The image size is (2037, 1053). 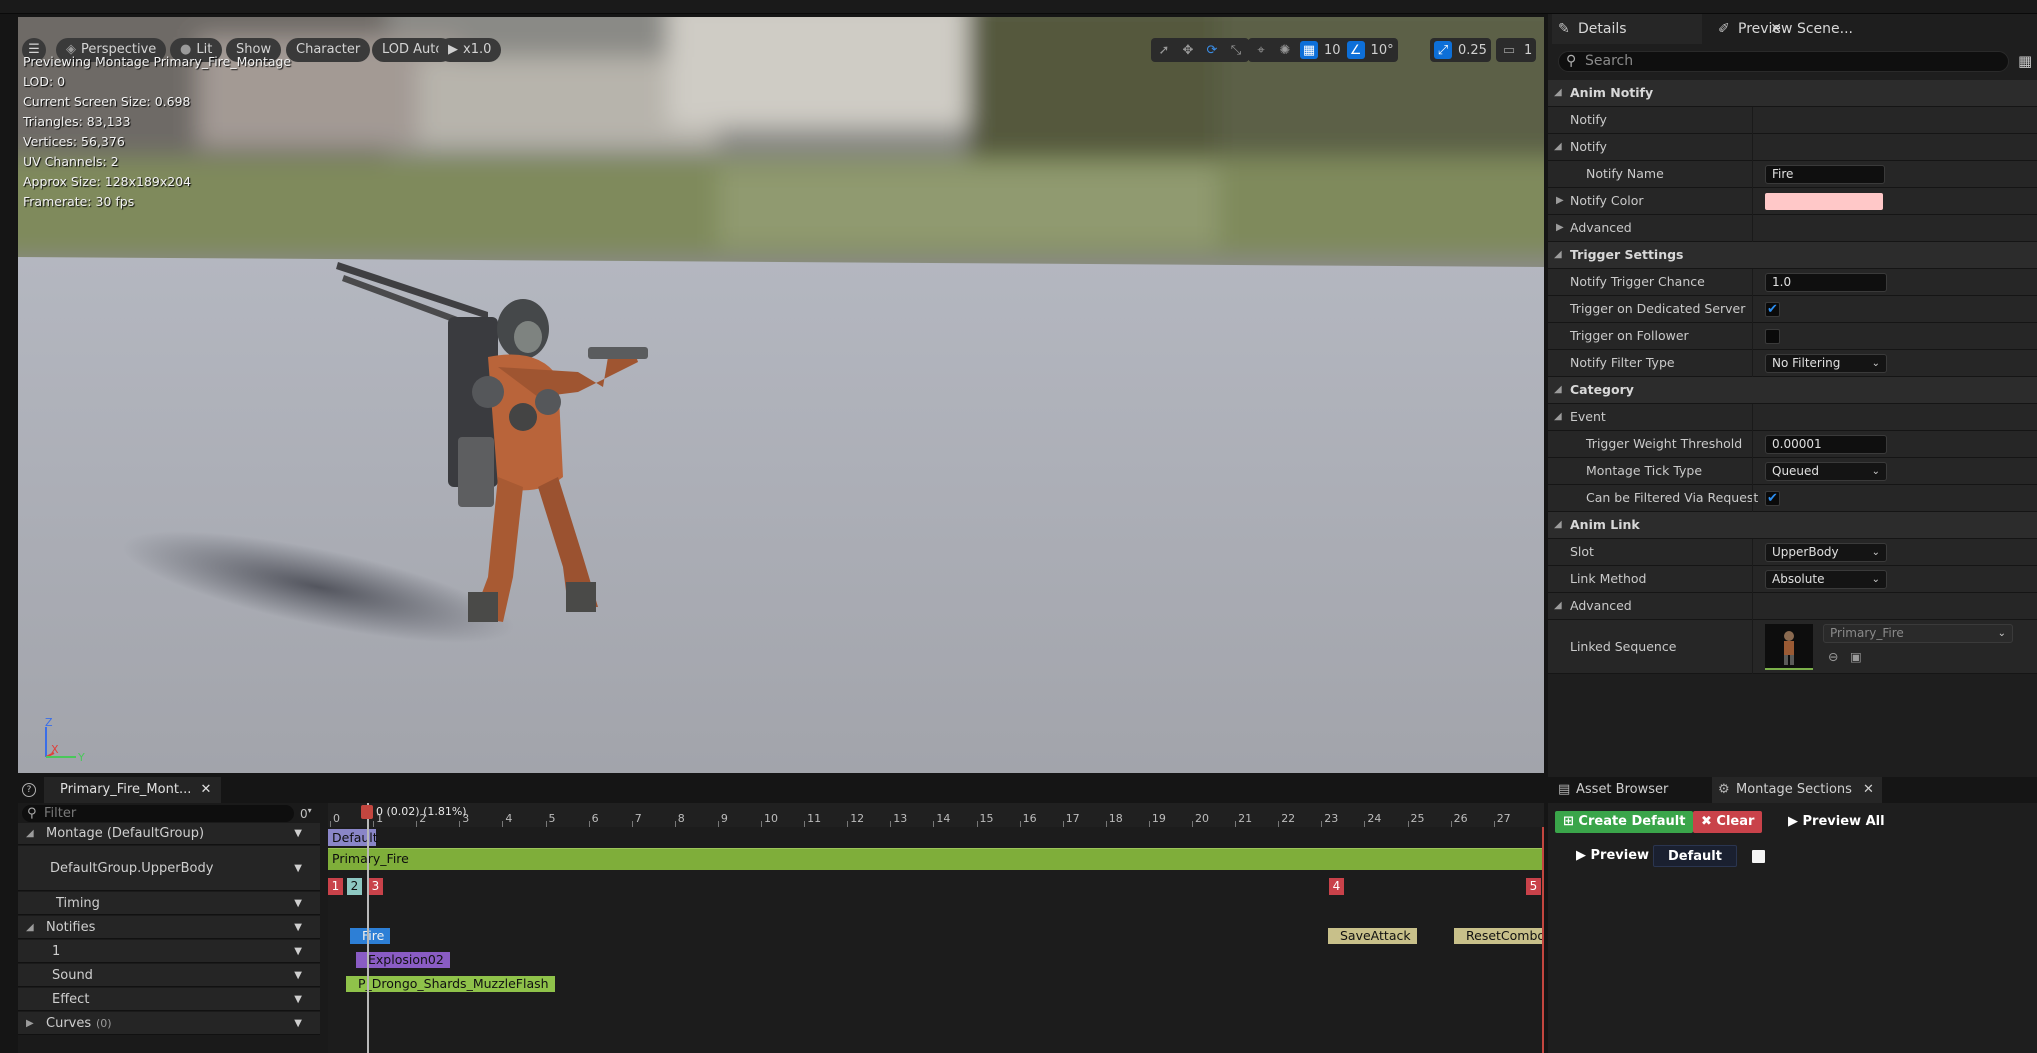 What do you see at coordinates (1792, 390) in the screenshot?
I see `category-category: ◢ Category` at bounding box center [1792, 390].